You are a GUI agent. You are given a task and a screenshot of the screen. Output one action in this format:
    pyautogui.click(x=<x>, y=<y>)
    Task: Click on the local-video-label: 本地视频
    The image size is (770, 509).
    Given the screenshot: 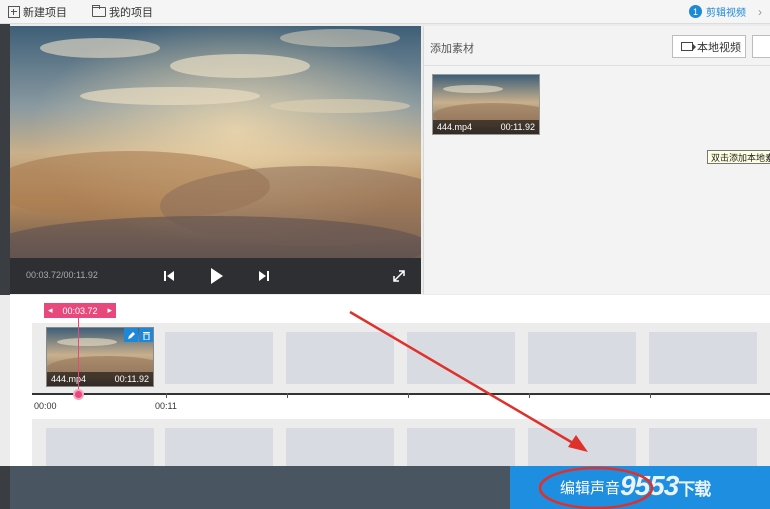 What is the action you would take?
    pyautogui.click(x=719, y=47)
    